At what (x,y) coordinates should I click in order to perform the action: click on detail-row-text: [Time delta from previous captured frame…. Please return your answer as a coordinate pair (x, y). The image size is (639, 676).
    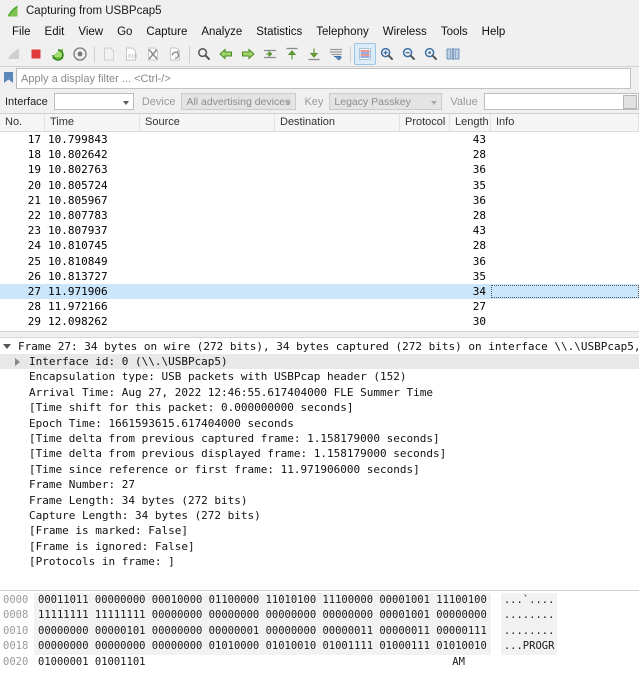
    Looking at the image, I should click on (234, 438).